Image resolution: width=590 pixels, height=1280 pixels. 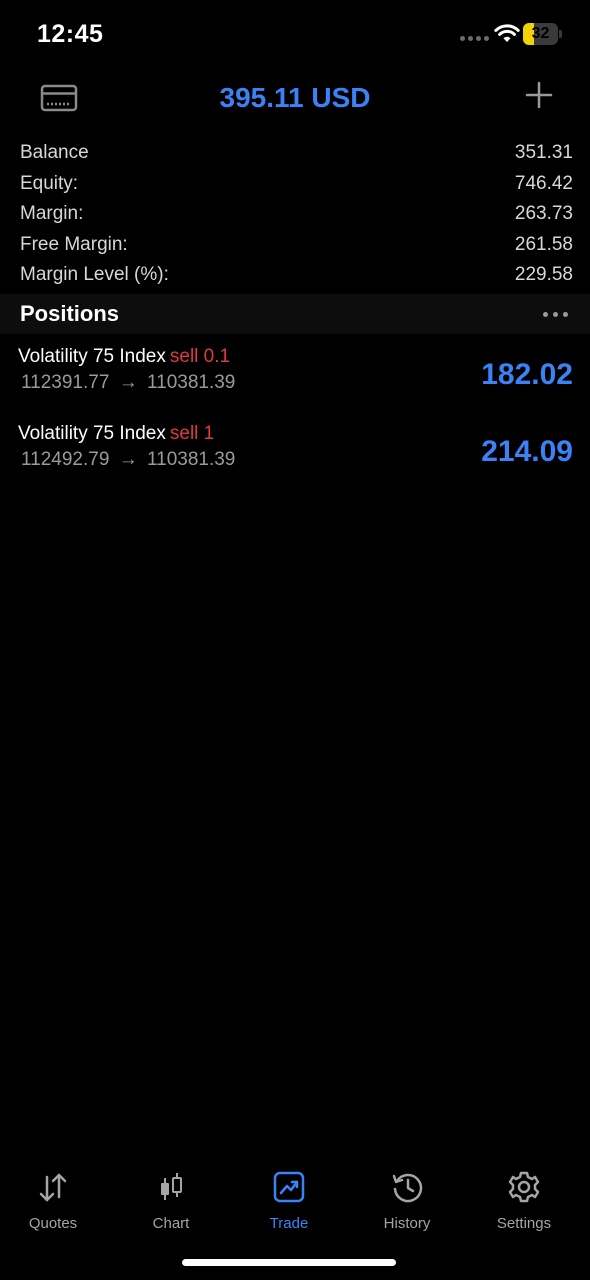 I want to click on summary-value: 229.58, so click(x=543, y=274).